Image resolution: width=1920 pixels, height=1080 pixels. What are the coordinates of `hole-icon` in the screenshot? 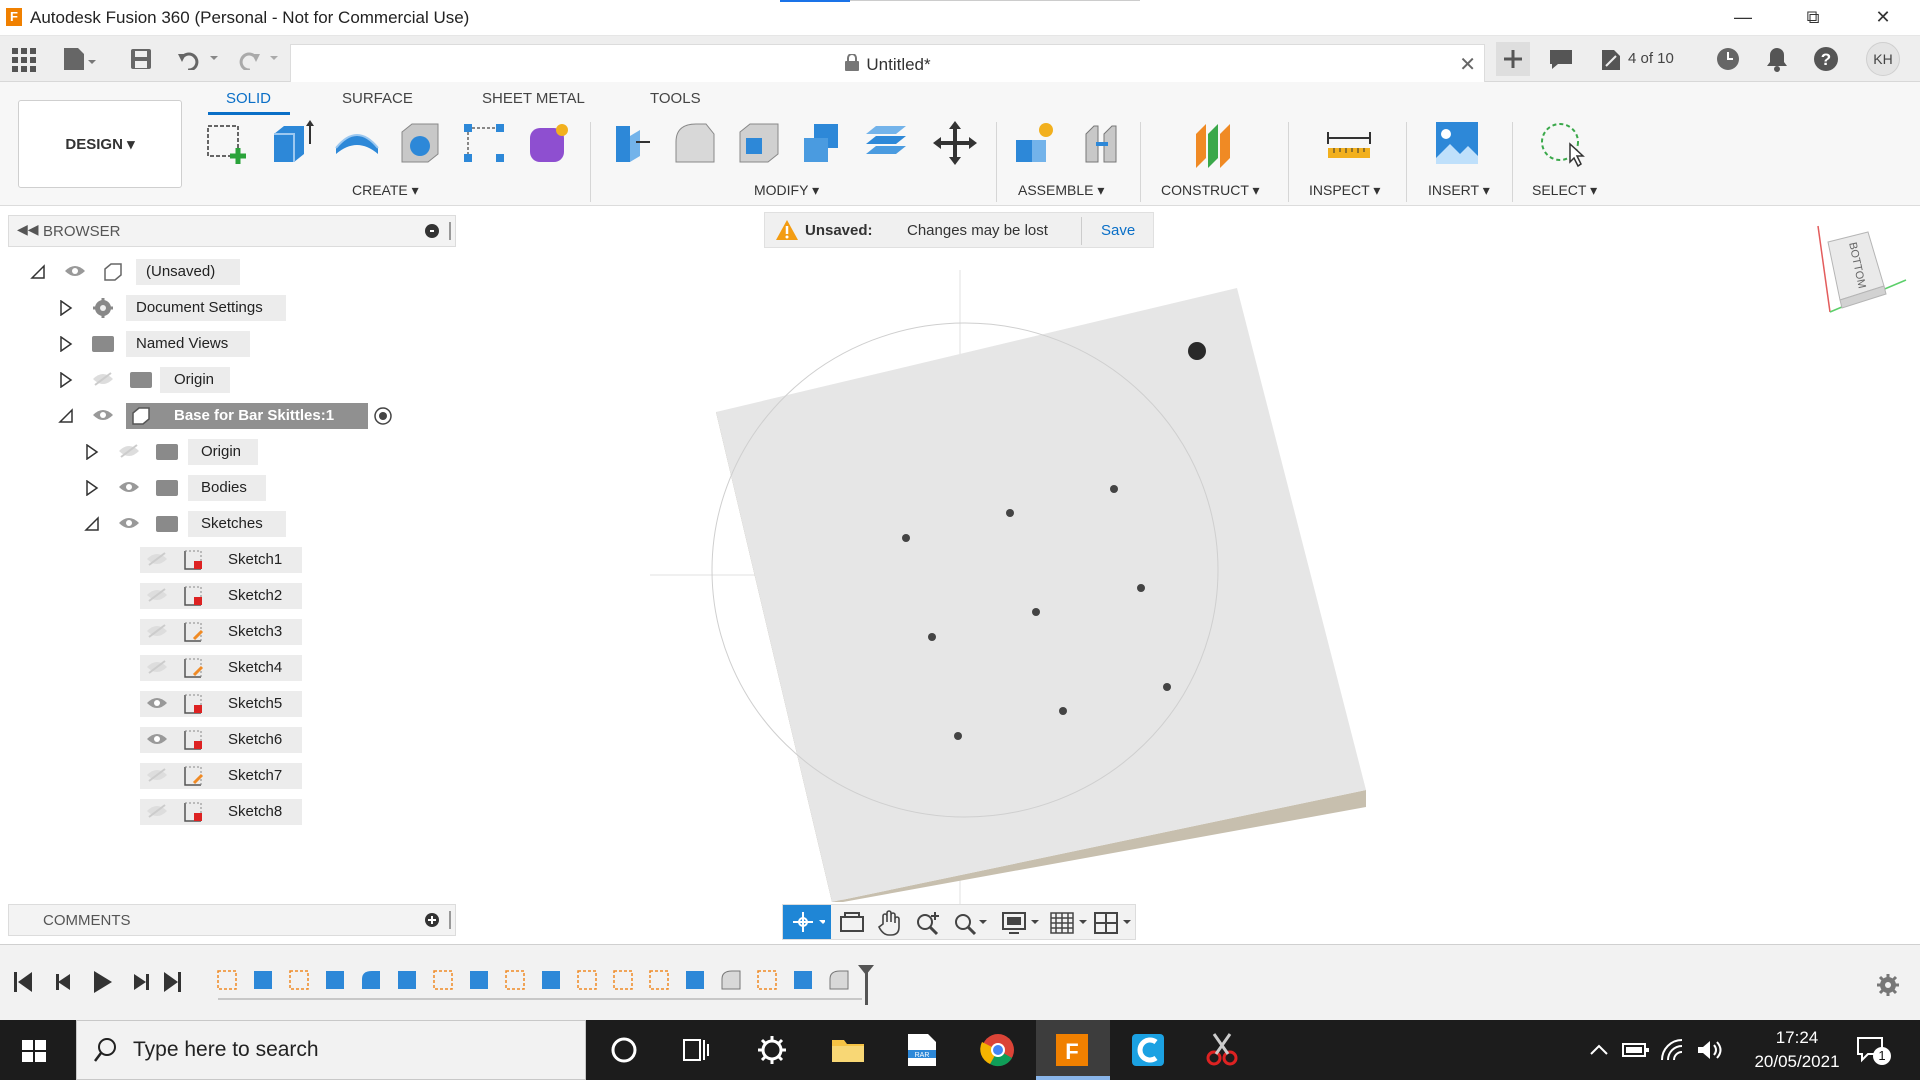 It's located at (421, 143).